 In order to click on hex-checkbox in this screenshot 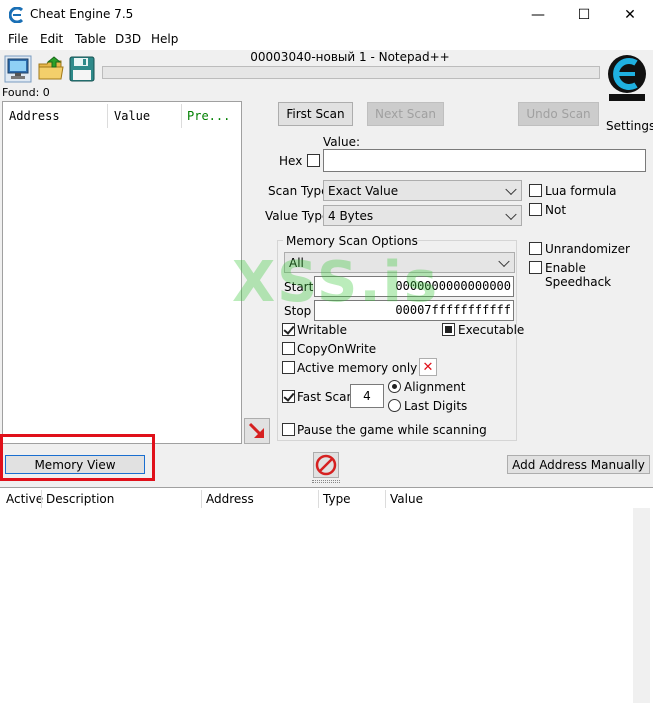, I will do `click(313, 160)`.